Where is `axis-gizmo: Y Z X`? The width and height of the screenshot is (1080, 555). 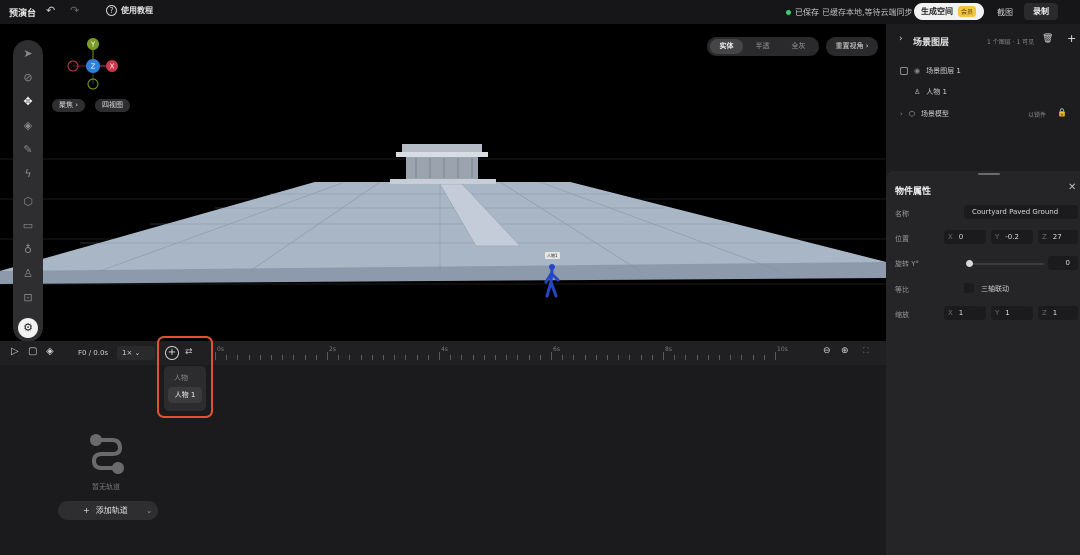 axis-gizmo: Y Z X is located at coordinates (95, 66).